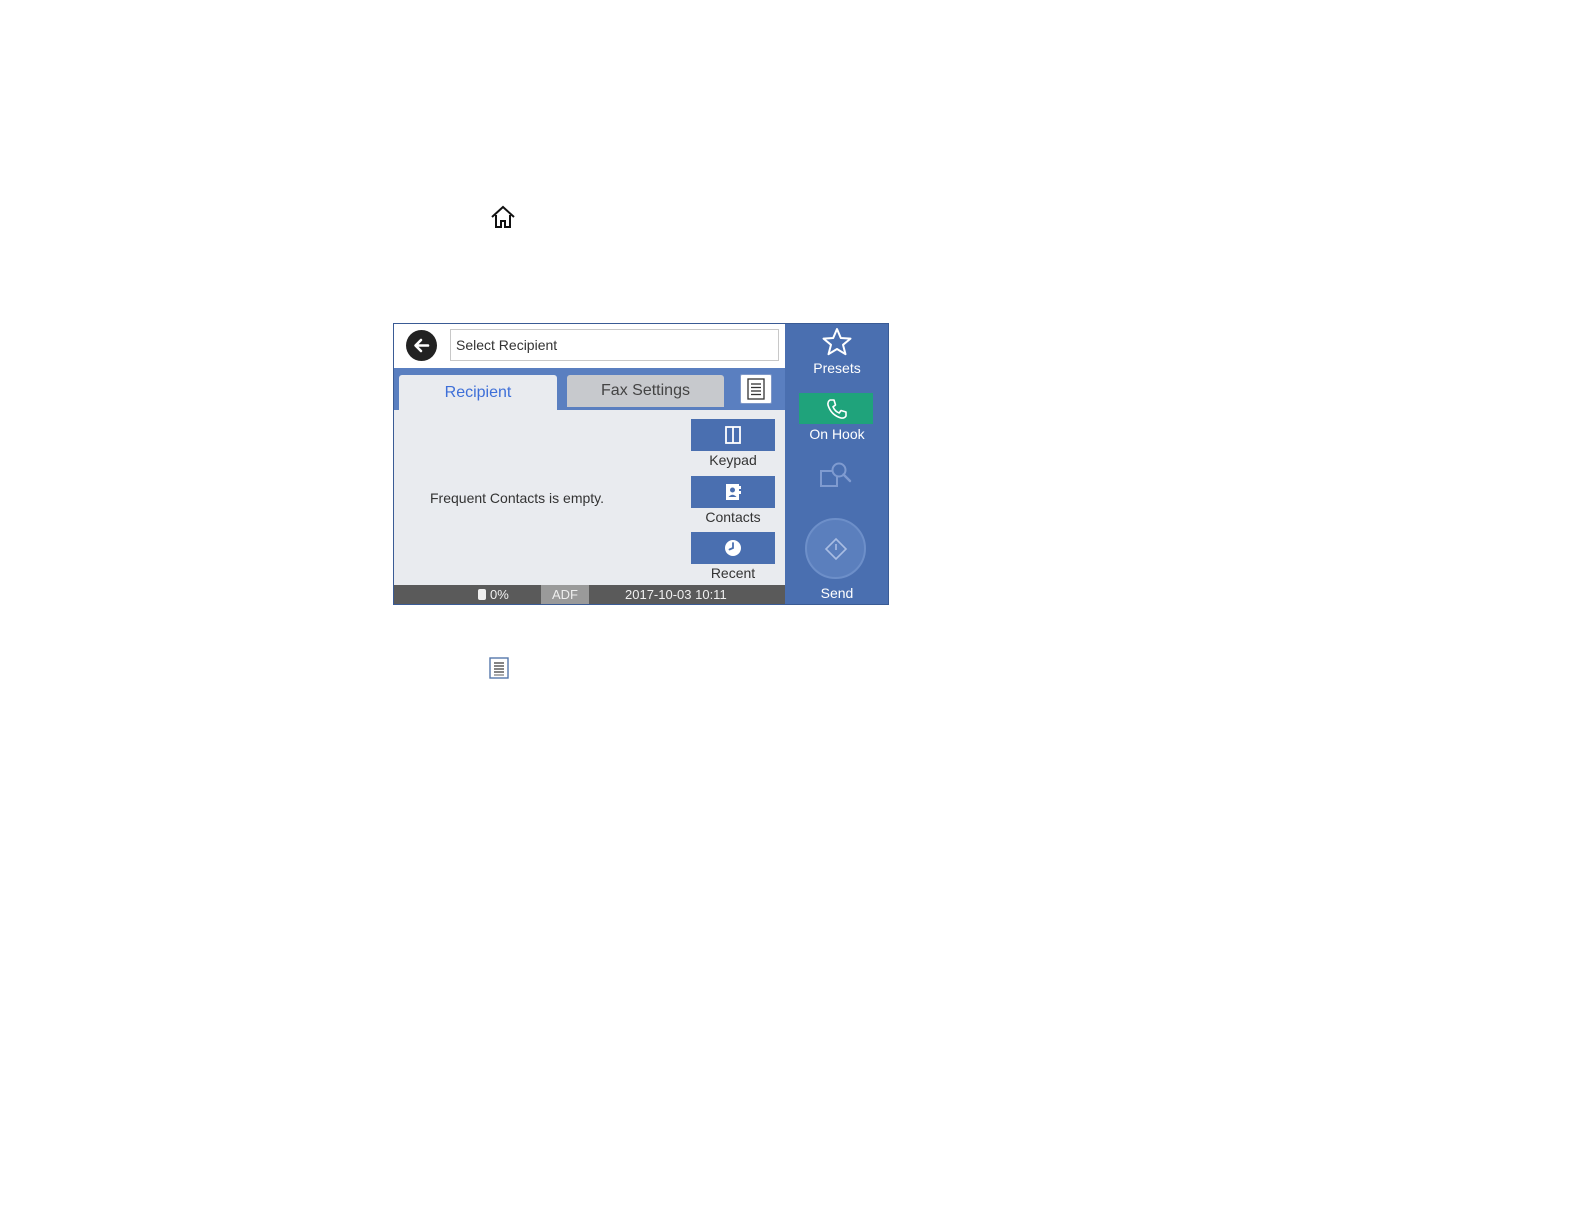 The height and width of the screenshot is (1224, 1584). Describe the element at coordinates (517, 498) in the screenshot. I see `empty-contacts-message: Frequent Contacts is empty.` at that location.